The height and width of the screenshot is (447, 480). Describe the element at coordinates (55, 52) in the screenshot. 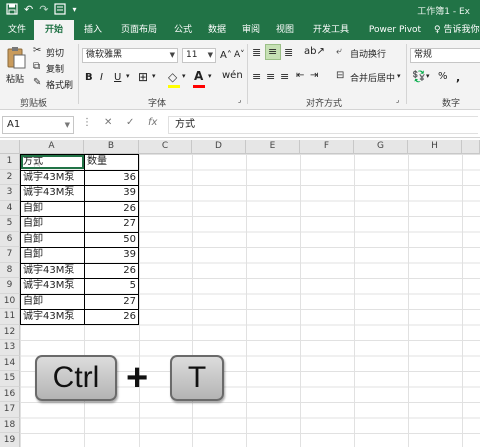

I see `cut-button: 剪切` at that location.